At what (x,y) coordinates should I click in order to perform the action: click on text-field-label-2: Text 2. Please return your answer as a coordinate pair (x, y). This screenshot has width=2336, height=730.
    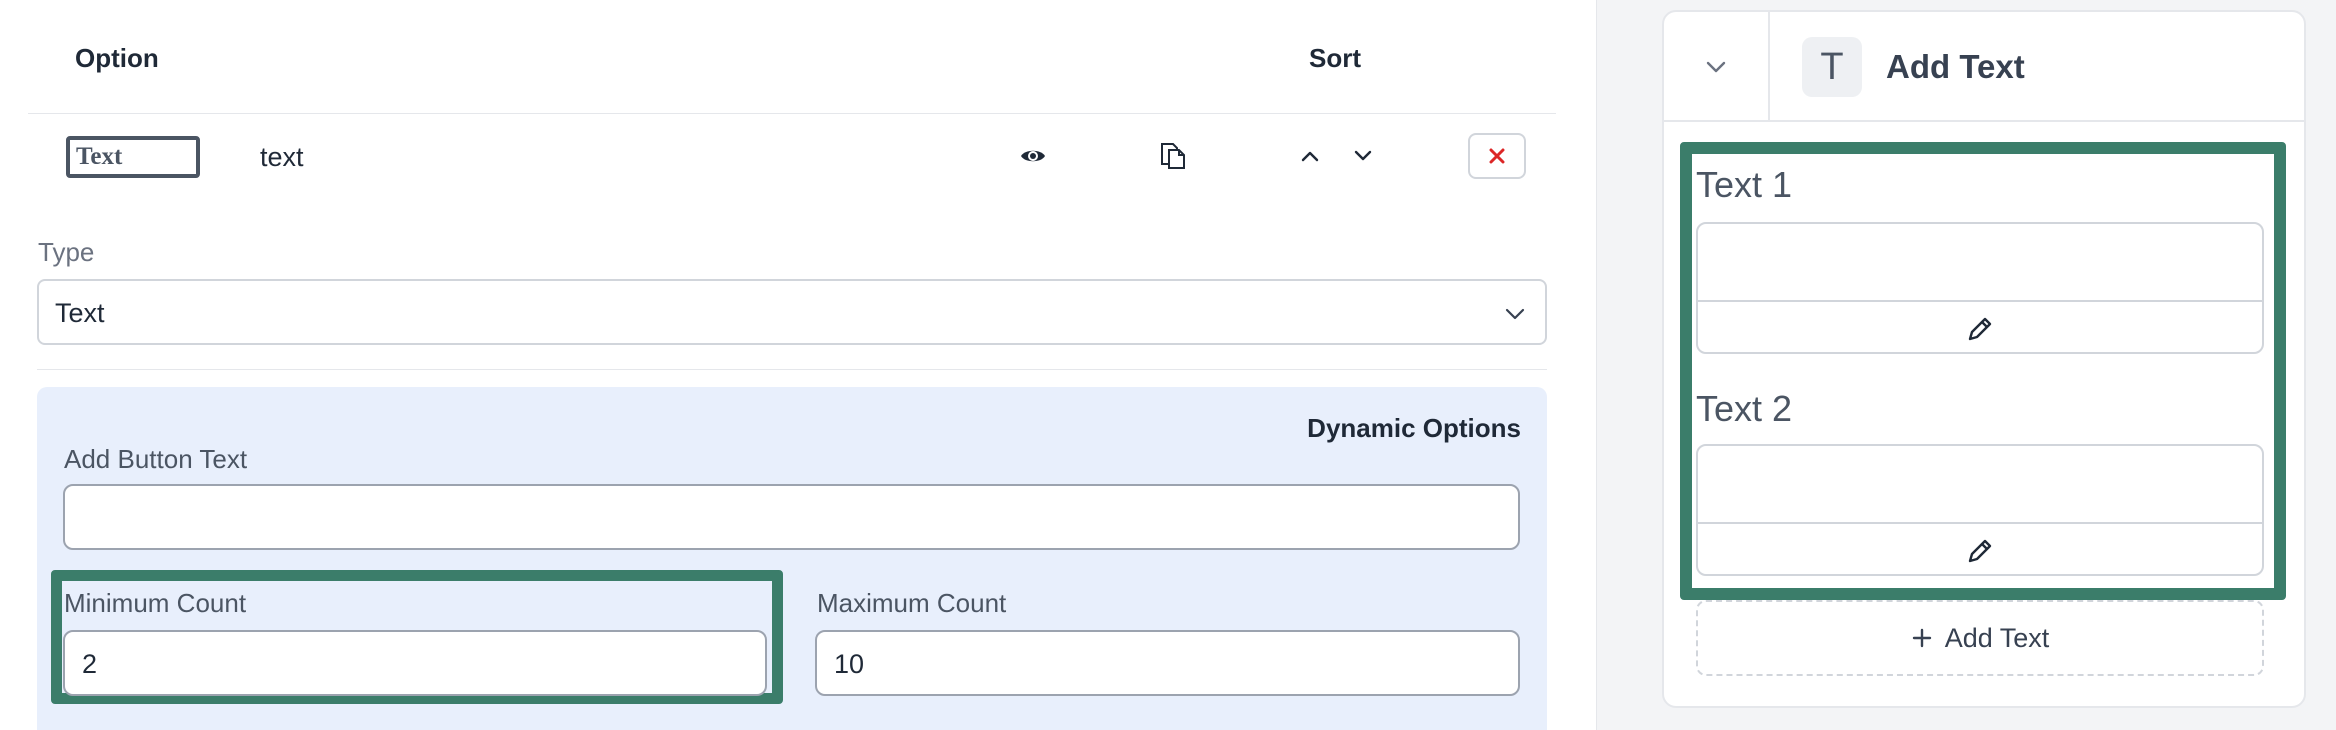
    Looking at the image, I should click on (1744, 408).